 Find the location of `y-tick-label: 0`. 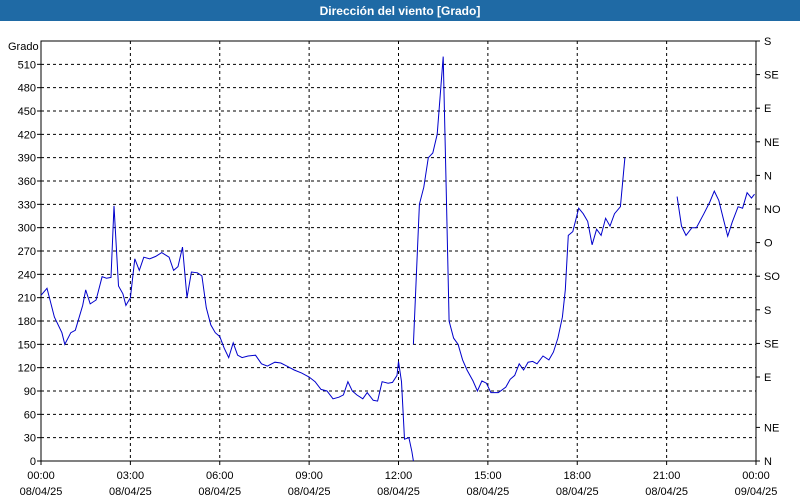

y-tick-label: 0 is located at coordinates (33, 462).